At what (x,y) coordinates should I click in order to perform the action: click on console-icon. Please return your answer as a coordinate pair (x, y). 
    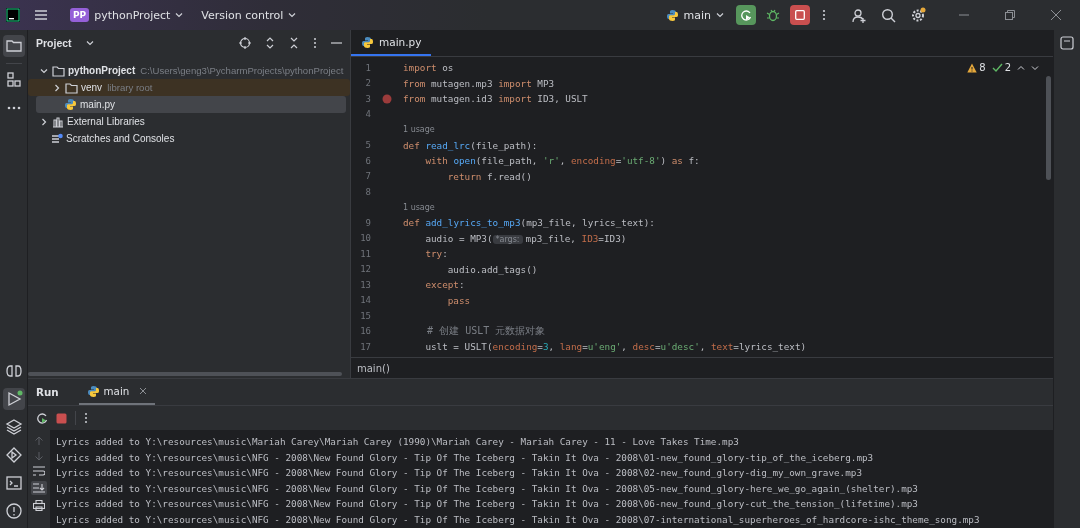
    Looking at the image, I should click on (13, 371).